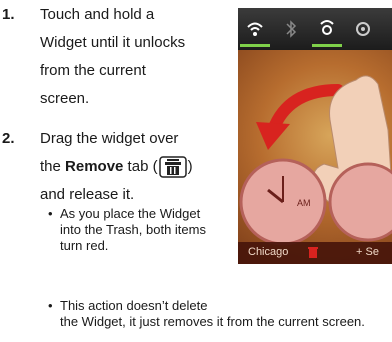  What do you see at coordinates (367, 252) in the screenshot?
I see `settings-label: + Se` at bounding box center [367, 252].